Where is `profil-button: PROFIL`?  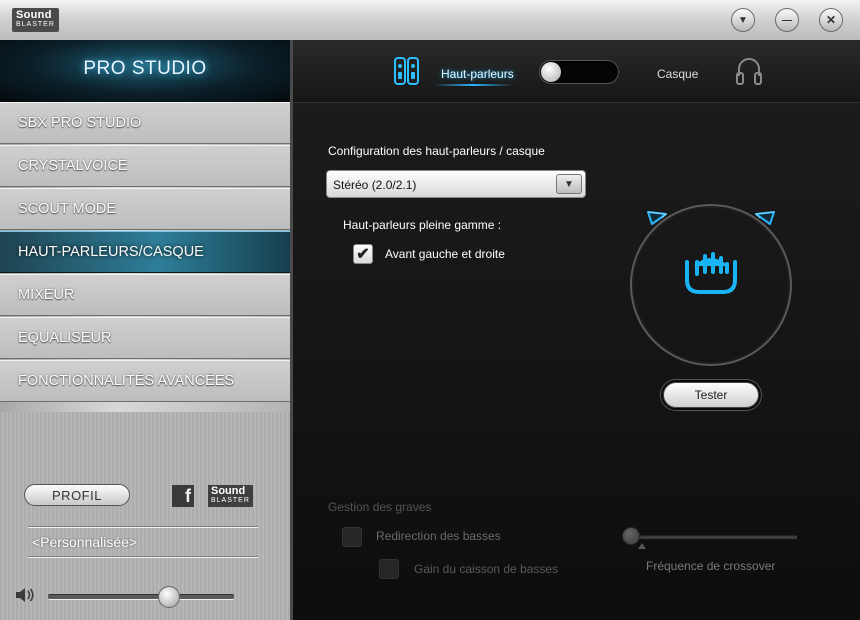 profil-button: PROFIL is located at coordinates (77, 495).